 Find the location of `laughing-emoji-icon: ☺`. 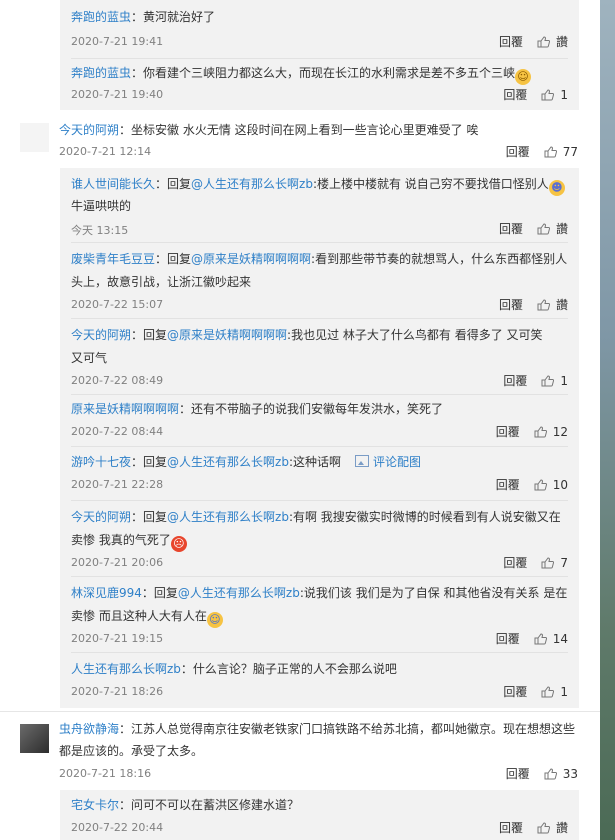

laughing-emoji-icon: ☺ is located at coordinates (523, 77).